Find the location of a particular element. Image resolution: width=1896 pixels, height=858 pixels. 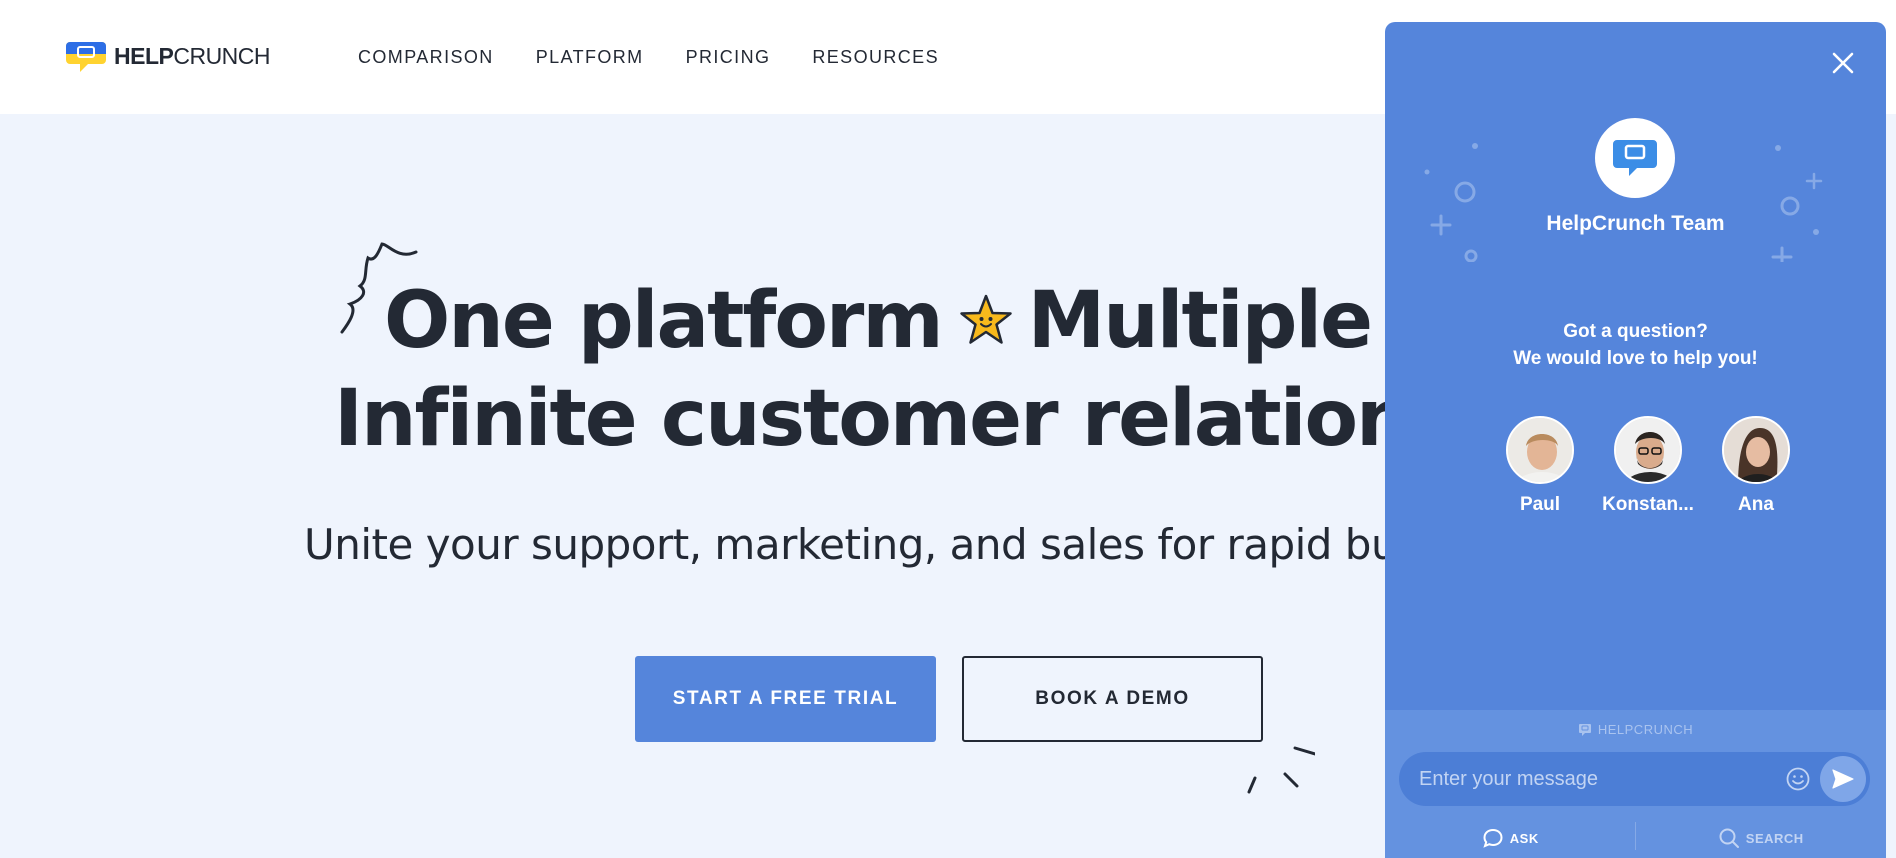

nav-item-platform: PLATFORM is located at coordinates (590, 57).